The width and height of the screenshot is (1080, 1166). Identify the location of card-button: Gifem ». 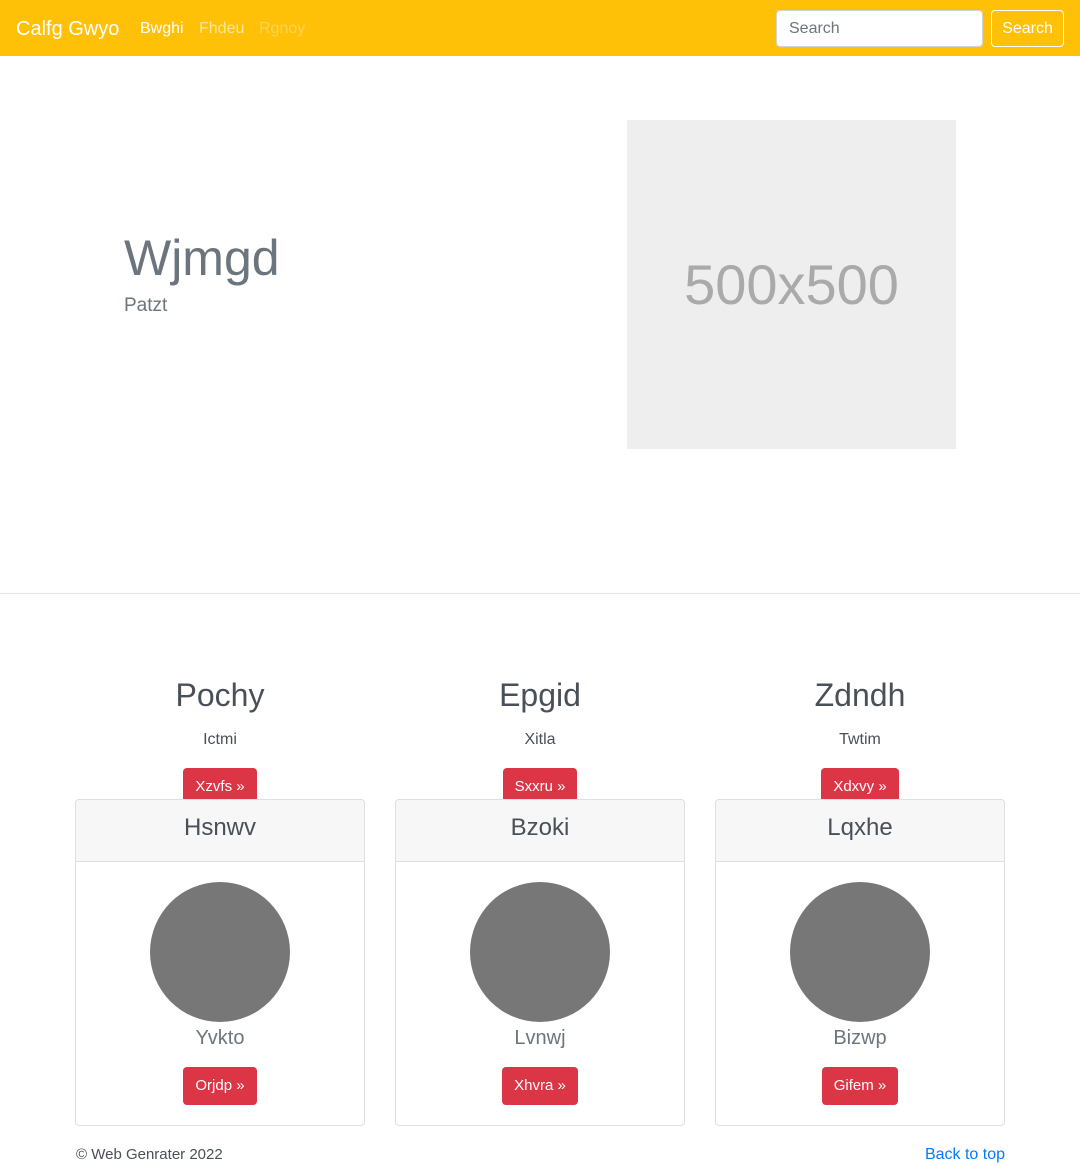
(860, 1086).